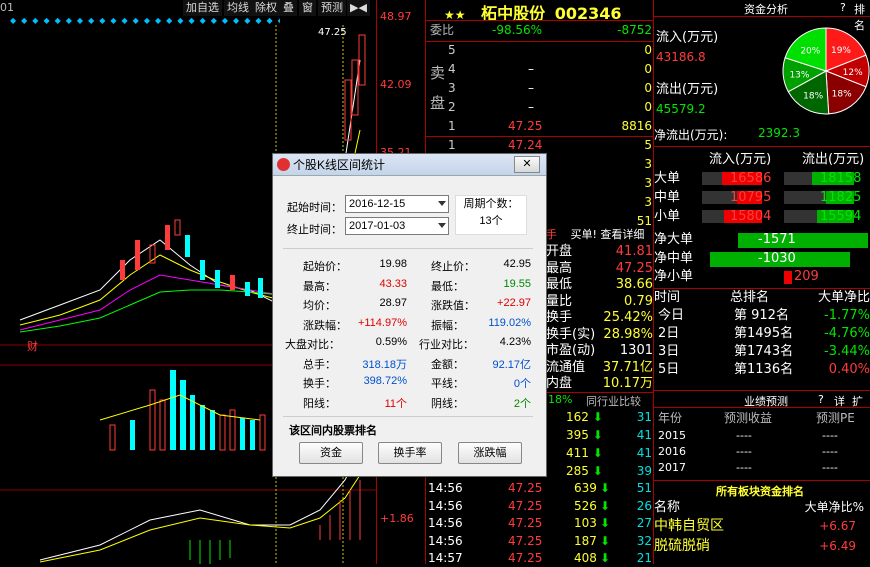  Describe the element at coordinates (758, 178) in the screenshot. I see `order-row: 大单 16586 18158` at that location.